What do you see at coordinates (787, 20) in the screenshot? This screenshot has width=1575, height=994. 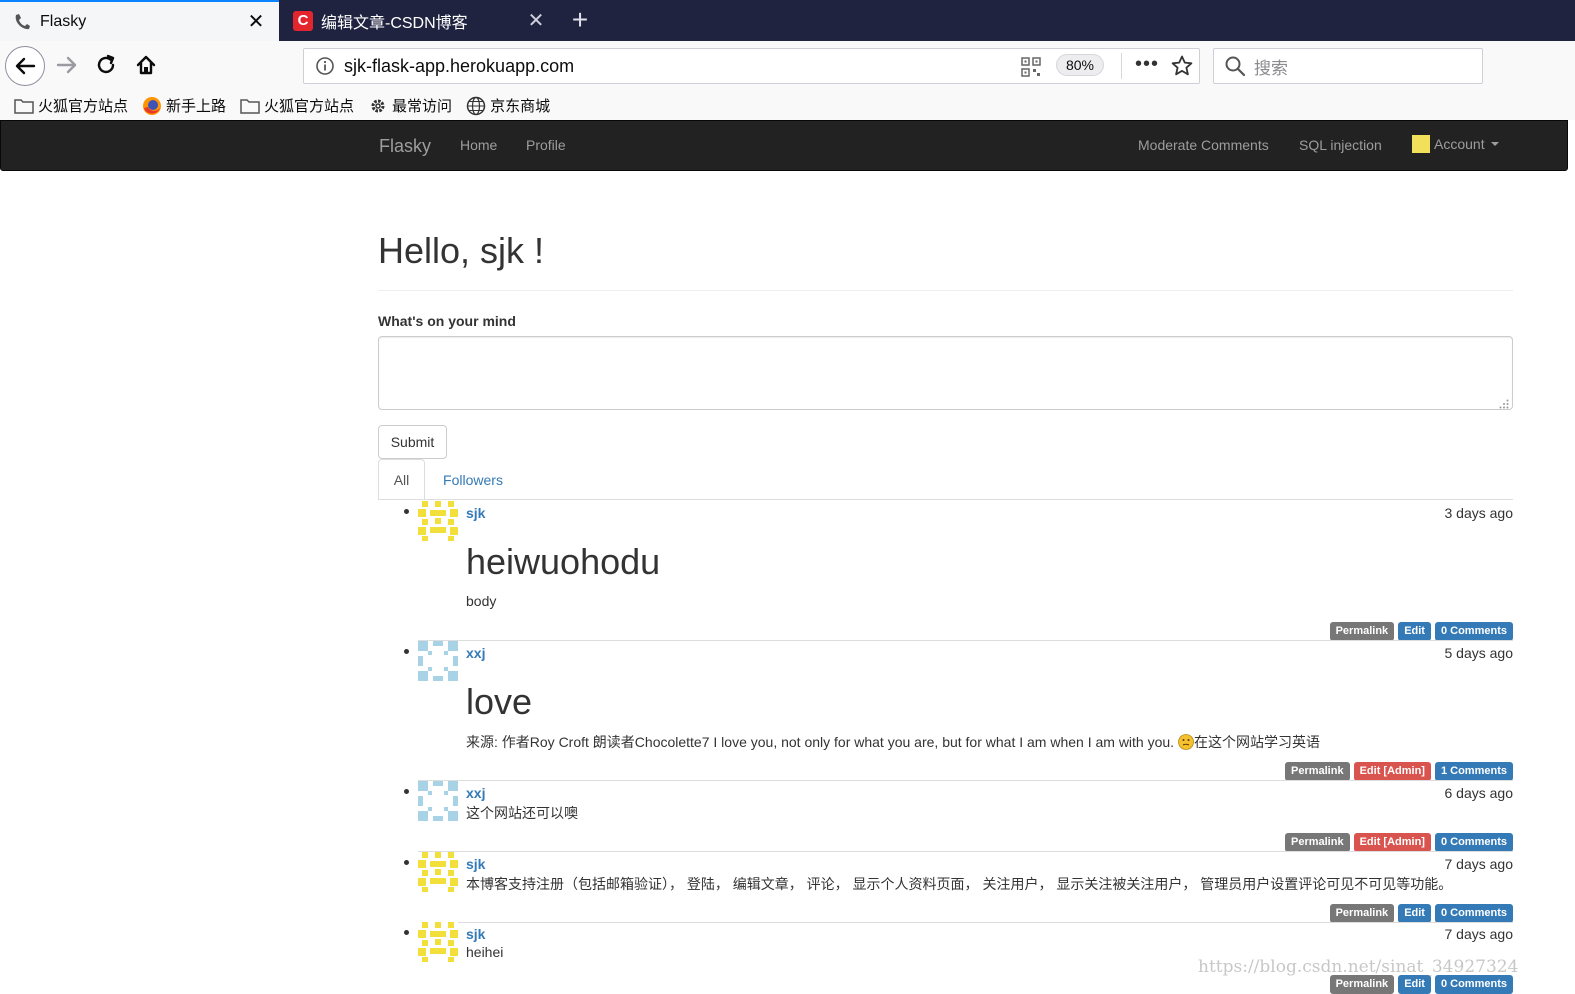 I see `browser-tab-strip: Flasky ✕ C 编辑文章-CSDN博客 ✕ +` at bounding box center [787, 20].